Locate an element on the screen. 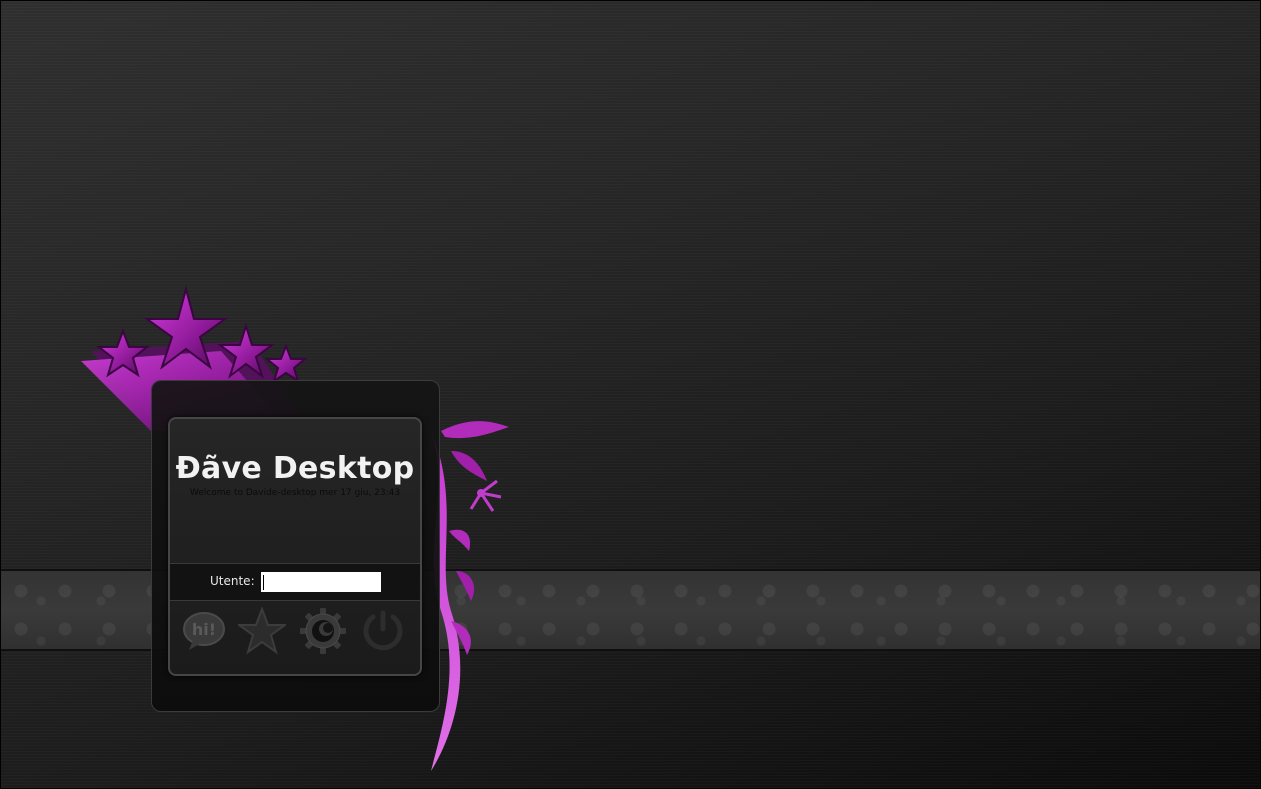  chat-button: hi! is located at coordinates (204, 631).